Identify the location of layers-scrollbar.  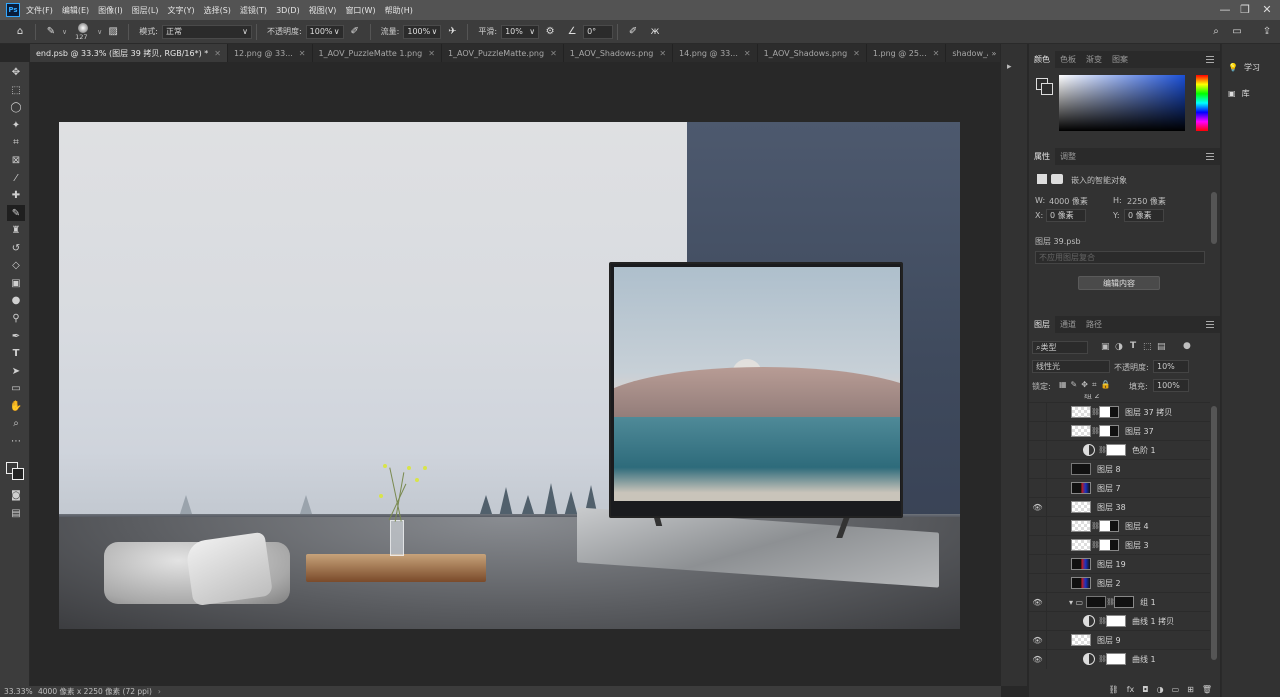
(1214, 533).